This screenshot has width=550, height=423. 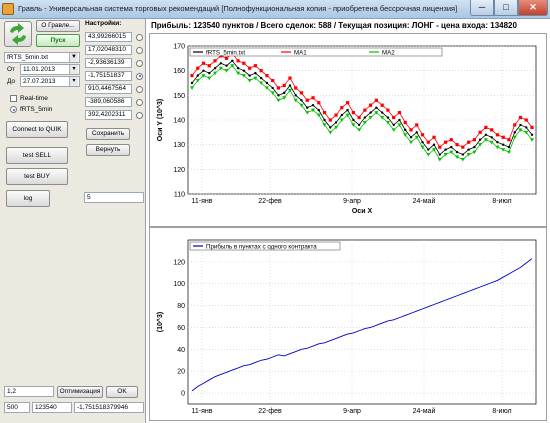 I want to click on legend-label: Прибыль в пунктах с одного контракта, so click(x=261, y=247).